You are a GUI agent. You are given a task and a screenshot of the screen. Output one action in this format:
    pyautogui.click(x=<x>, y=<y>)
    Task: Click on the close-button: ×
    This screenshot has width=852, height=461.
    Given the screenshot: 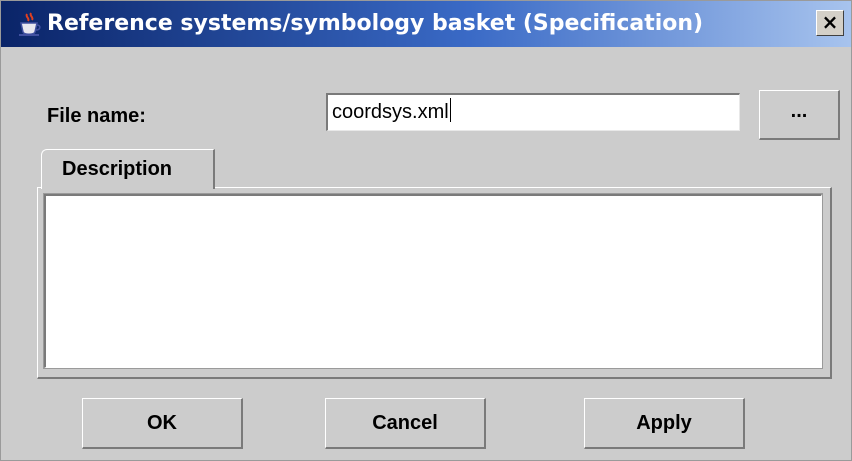 What is the action you would take?
    pyautogui.click(x=830, y=23)
    